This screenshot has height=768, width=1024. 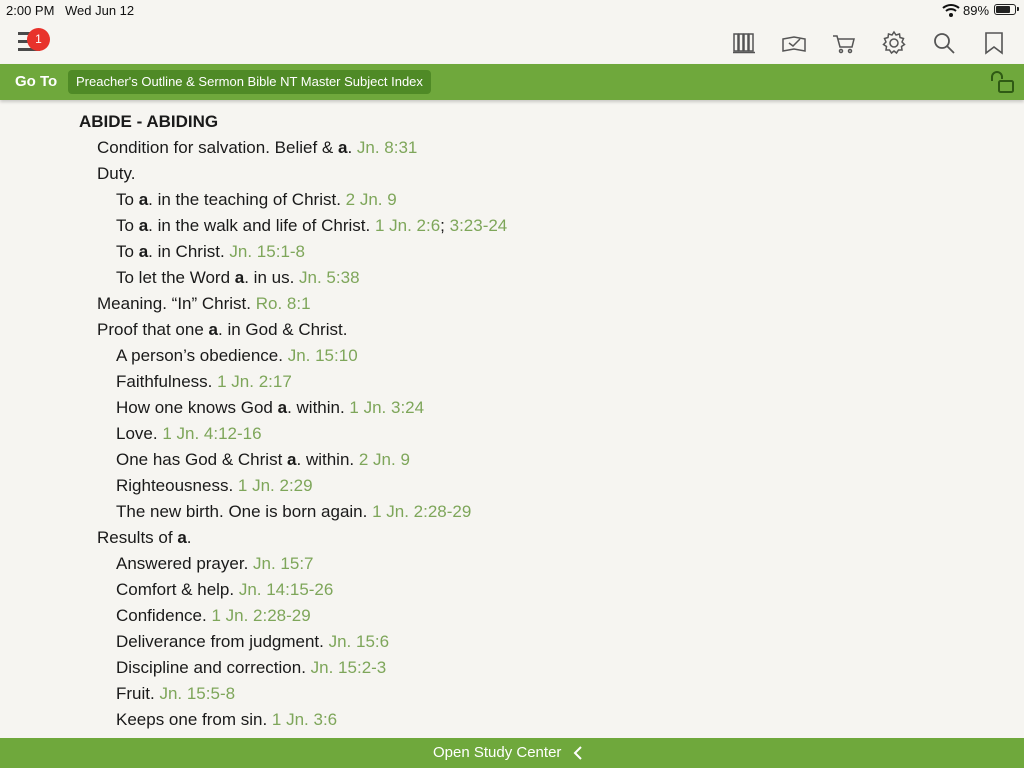 I want to click on battery-percent: 89%, so click(x=976, y=10).